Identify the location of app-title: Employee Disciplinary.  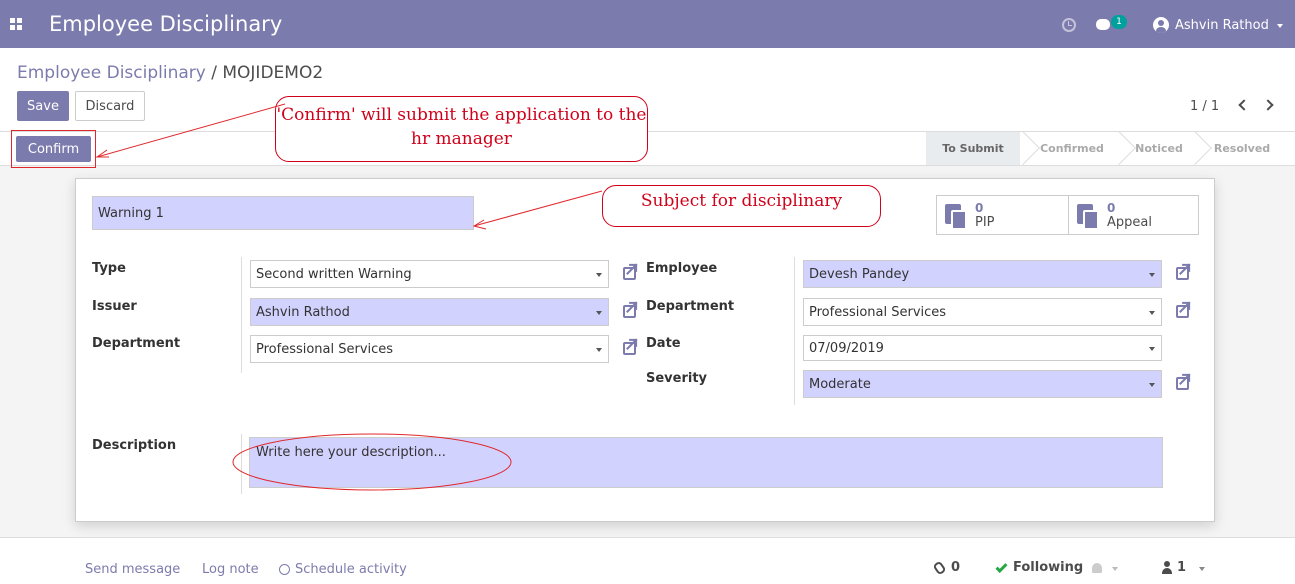
(166, 24).